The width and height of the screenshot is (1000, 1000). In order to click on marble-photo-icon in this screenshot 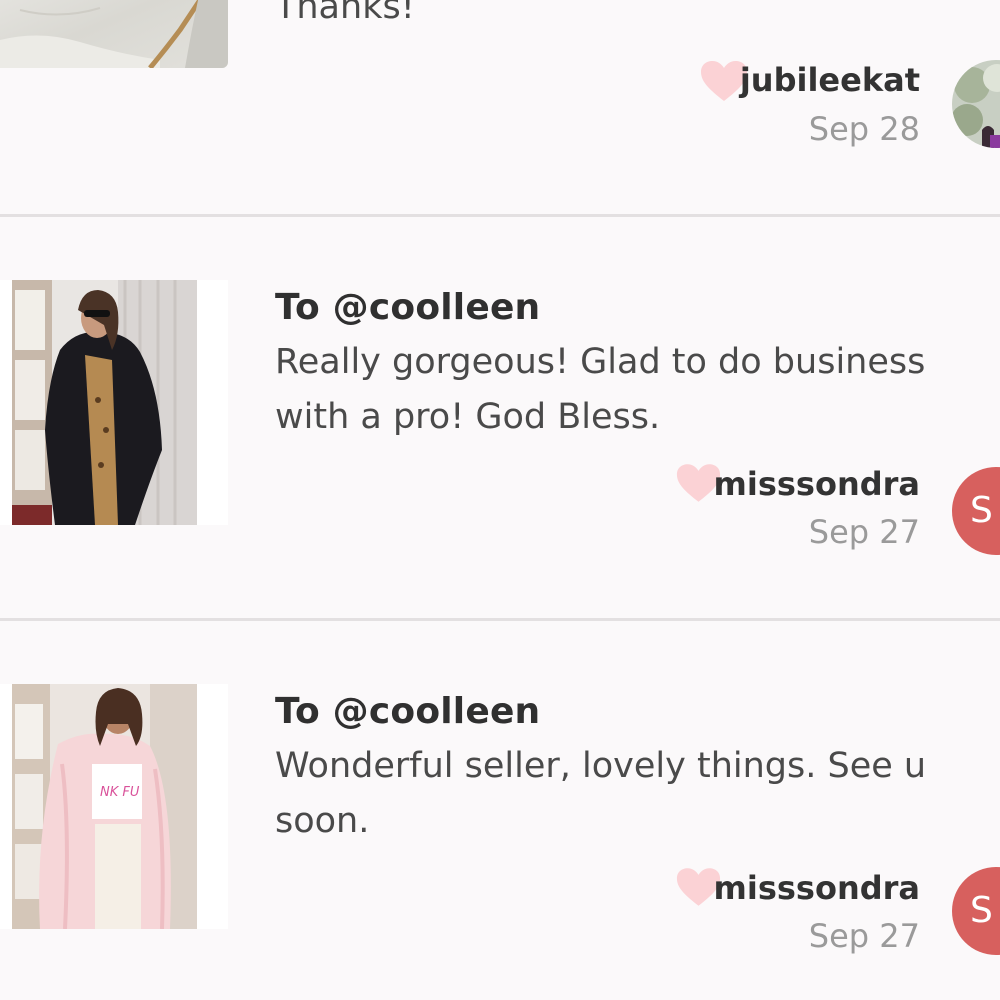, I will do `click(114, 34)`.